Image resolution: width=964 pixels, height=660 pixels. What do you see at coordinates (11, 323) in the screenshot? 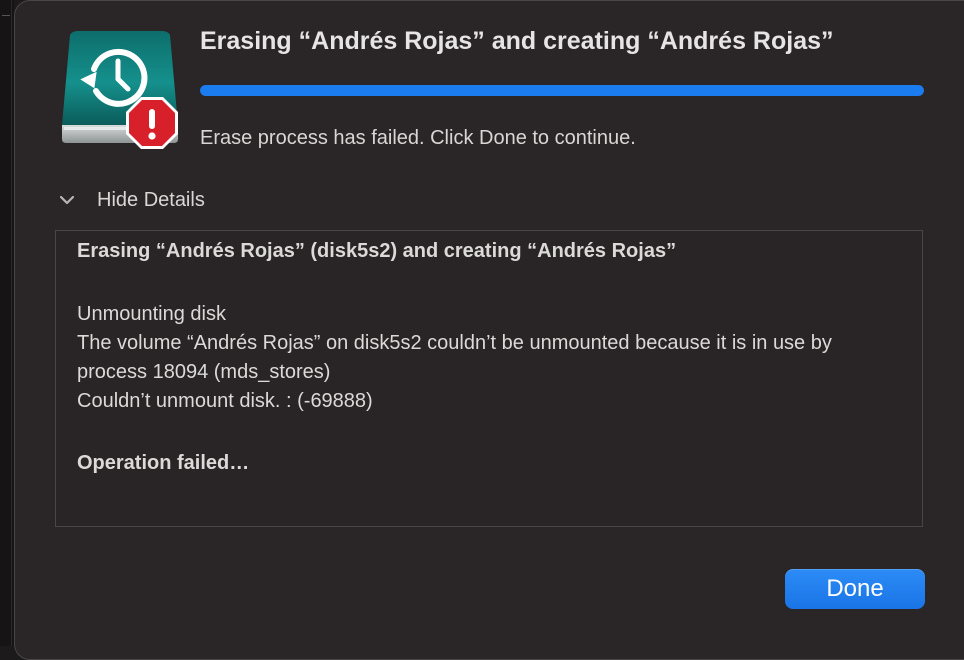
I see `background-divider` at bounding box center [11, 323].